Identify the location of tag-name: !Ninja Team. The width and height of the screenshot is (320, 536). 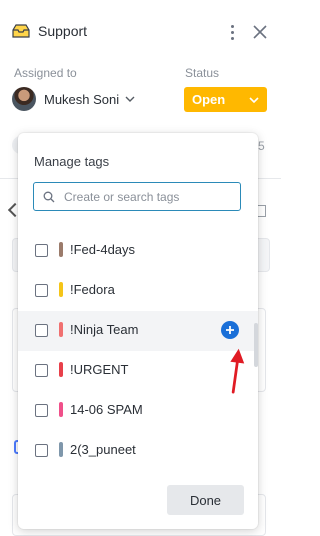
(104, 329).